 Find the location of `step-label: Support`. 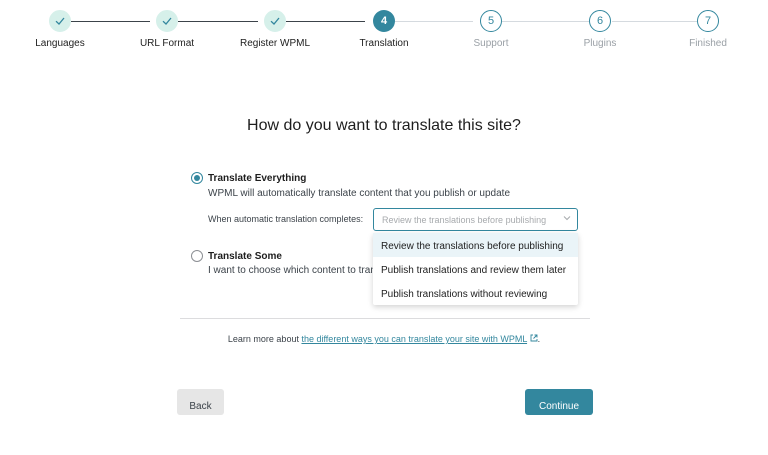

step-label: Support is located at coordinates (491, 43).